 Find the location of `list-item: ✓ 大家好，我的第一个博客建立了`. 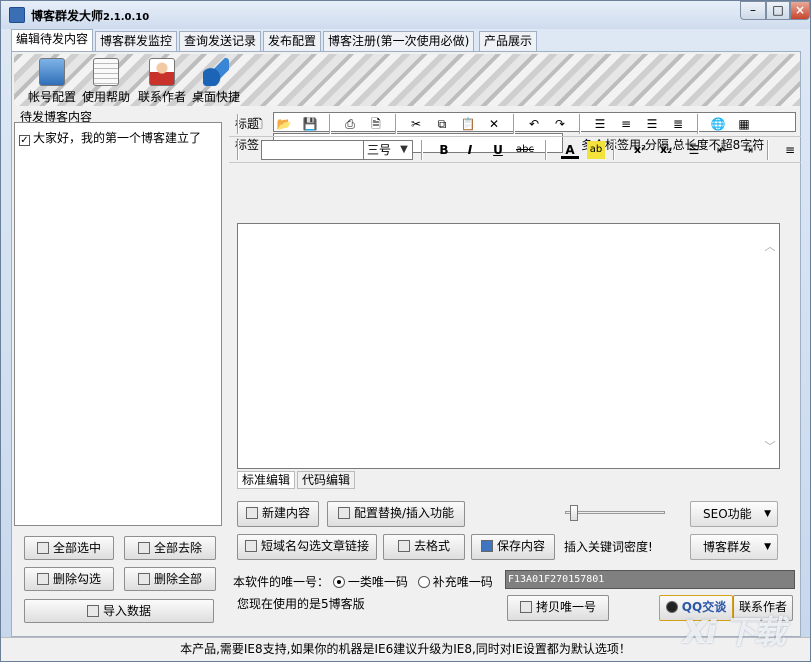

list-item: ✓ 大家好，我的第一个博客建立了 is located at coordinates (110, 137).